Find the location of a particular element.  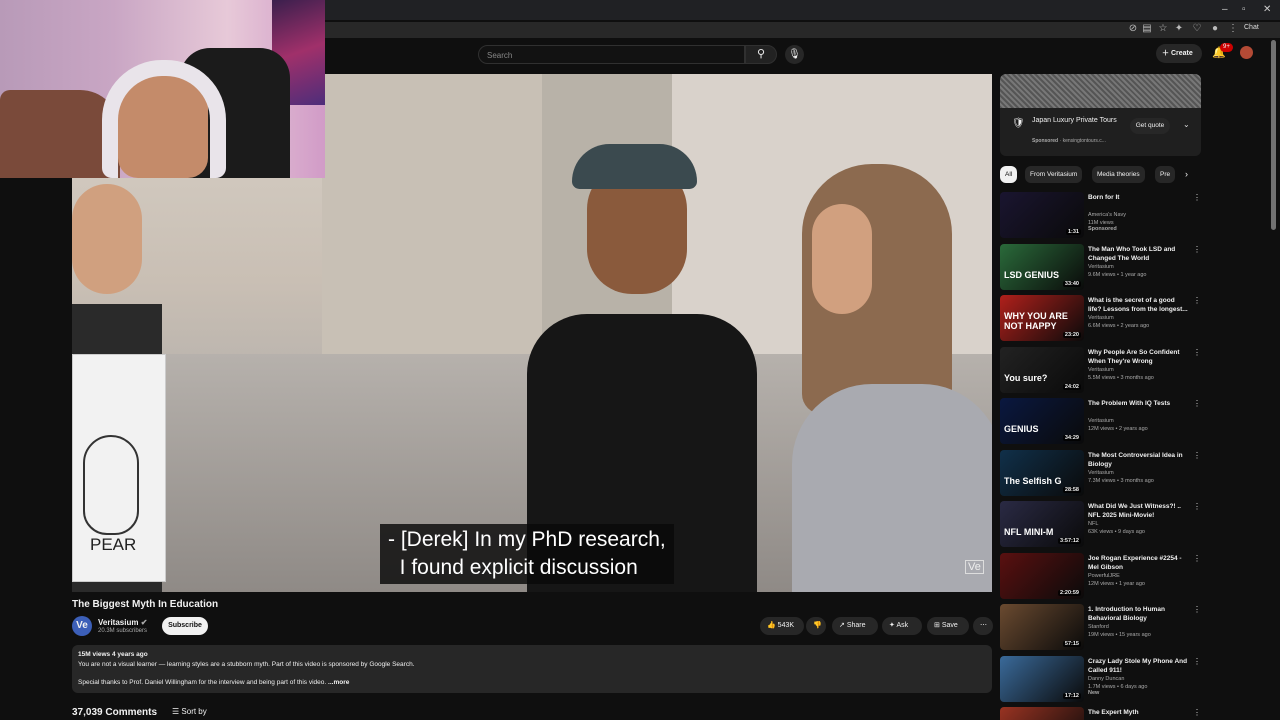

video-thumbnail: LSD GENIUS 33:40 is located at coordinates (1042, 266).